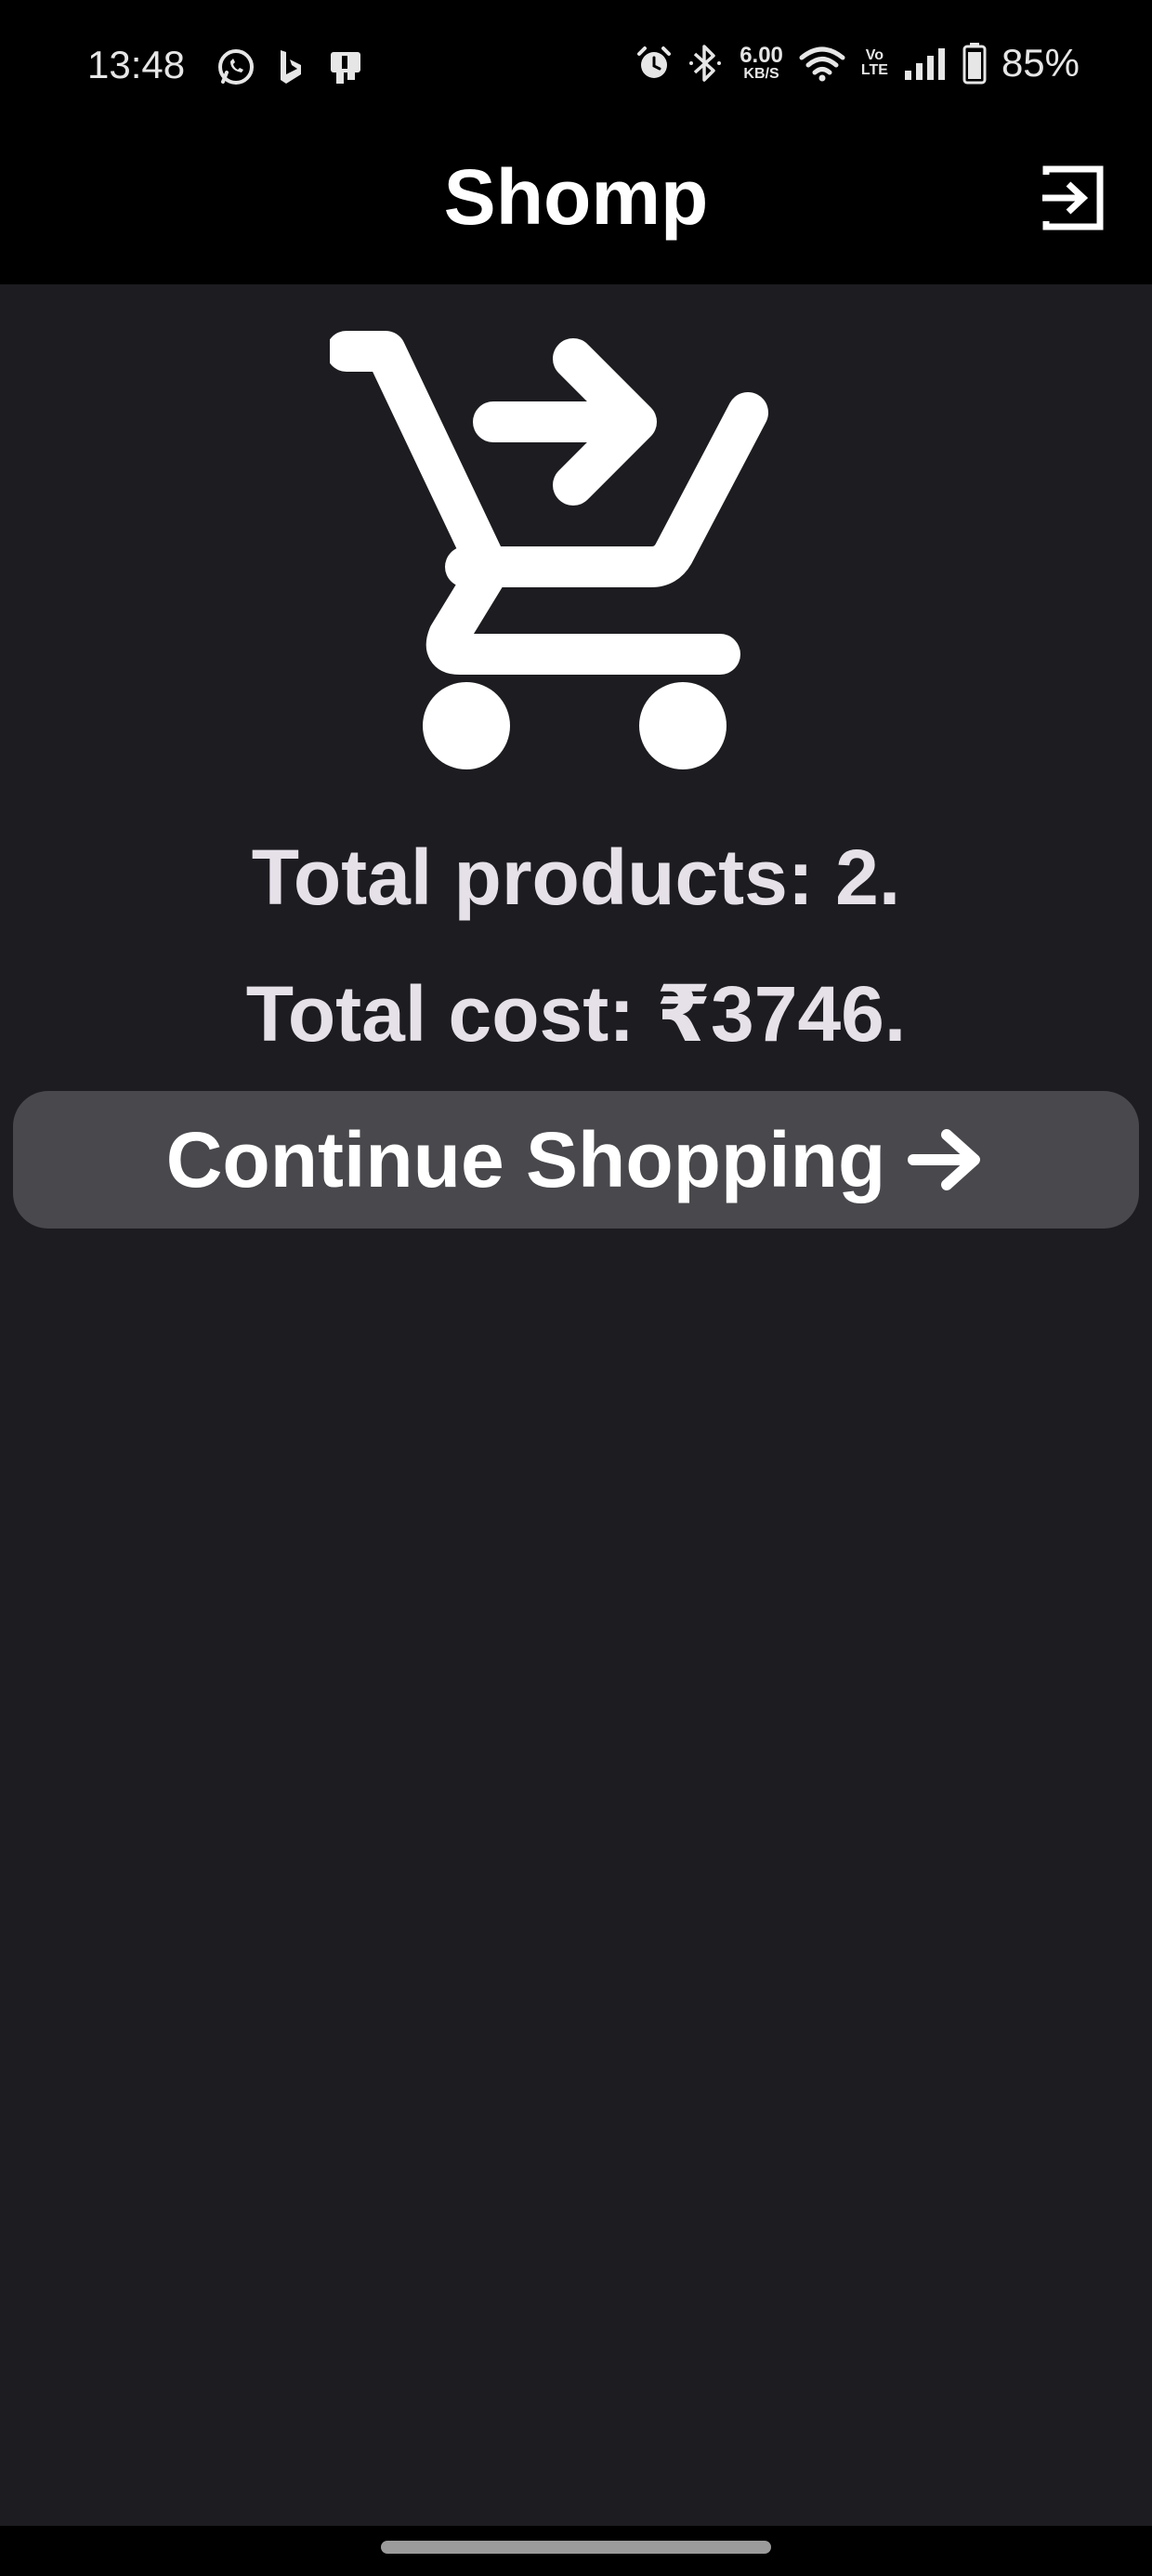  I want to click on continue-shopping-button: Continue Shopping, so click(576, 1160).